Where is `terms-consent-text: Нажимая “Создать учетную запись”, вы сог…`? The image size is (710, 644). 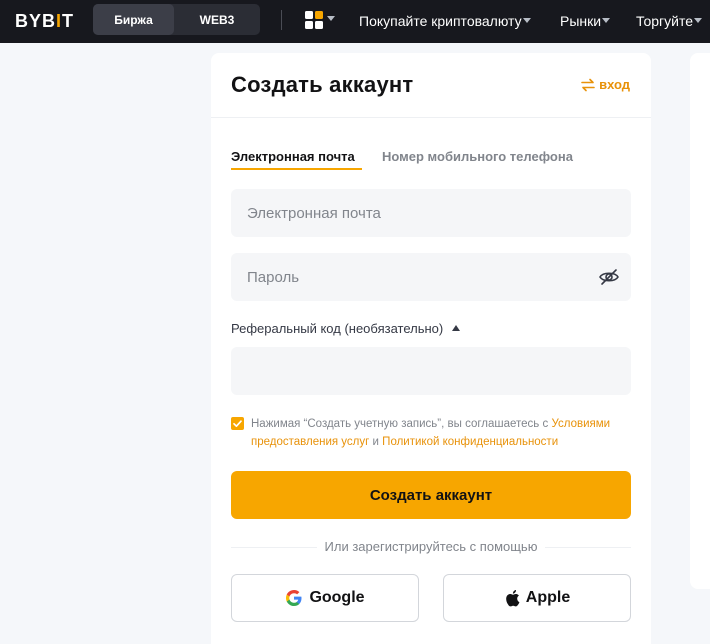
terms-consent-text: Нажимая “Создать учетную запись”, вы сог… is located at coordinates (431, 433).